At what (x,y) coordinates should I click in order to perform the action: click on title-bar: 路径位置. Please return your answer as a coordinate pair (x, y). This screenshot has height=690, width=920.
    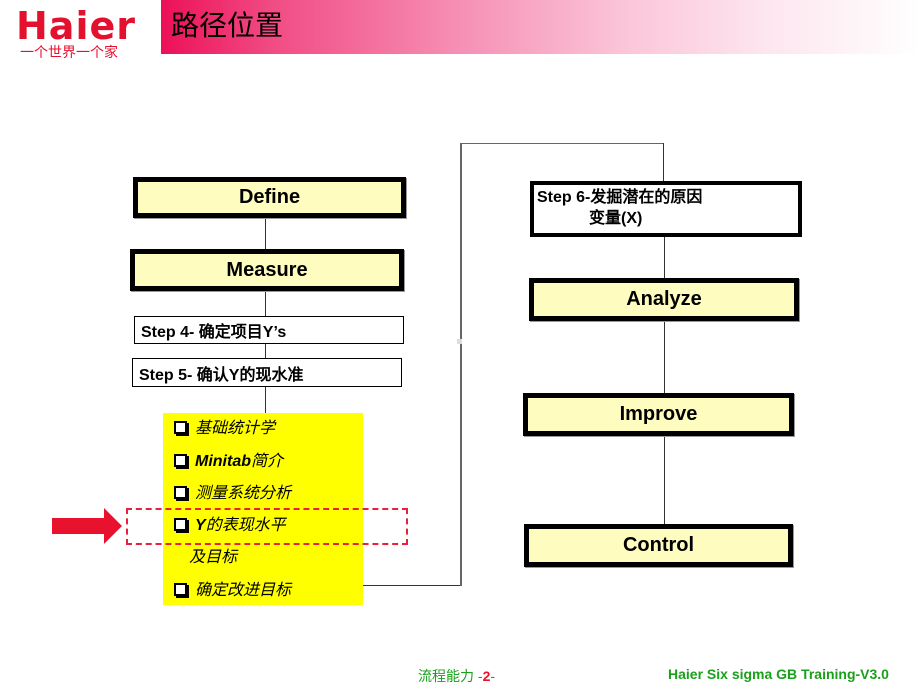
    Looking at the image, I should click on (540, 27).